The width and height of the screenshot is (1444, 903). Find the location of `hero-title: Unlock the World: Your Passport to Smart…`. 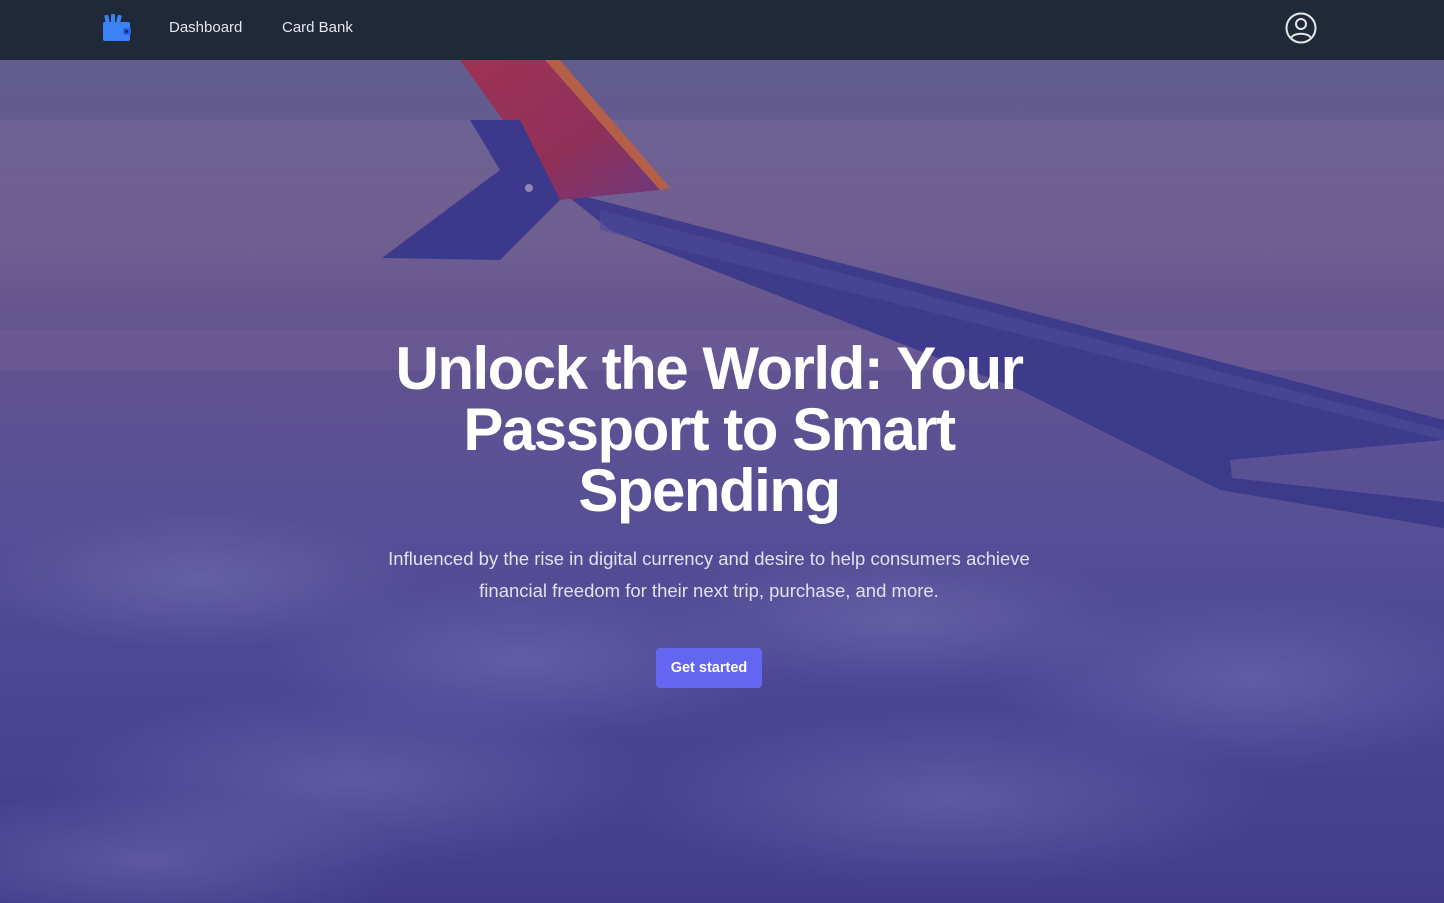

hero-title: Unlock the World: Your Passport to Smart… is located at coordinates (709, 429).